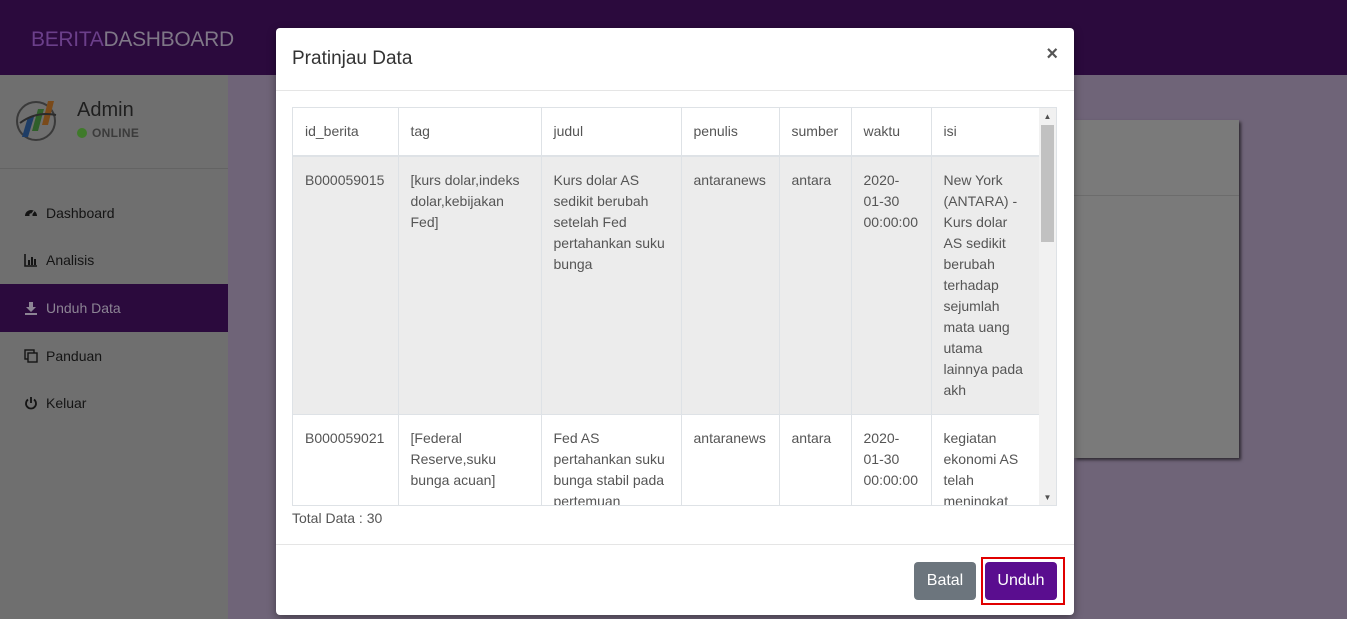 This screenshot has width=1347, height=619. Describe the element at coordinates (31, 213) in the screenshot. I see `dashboard-icon` at that location.